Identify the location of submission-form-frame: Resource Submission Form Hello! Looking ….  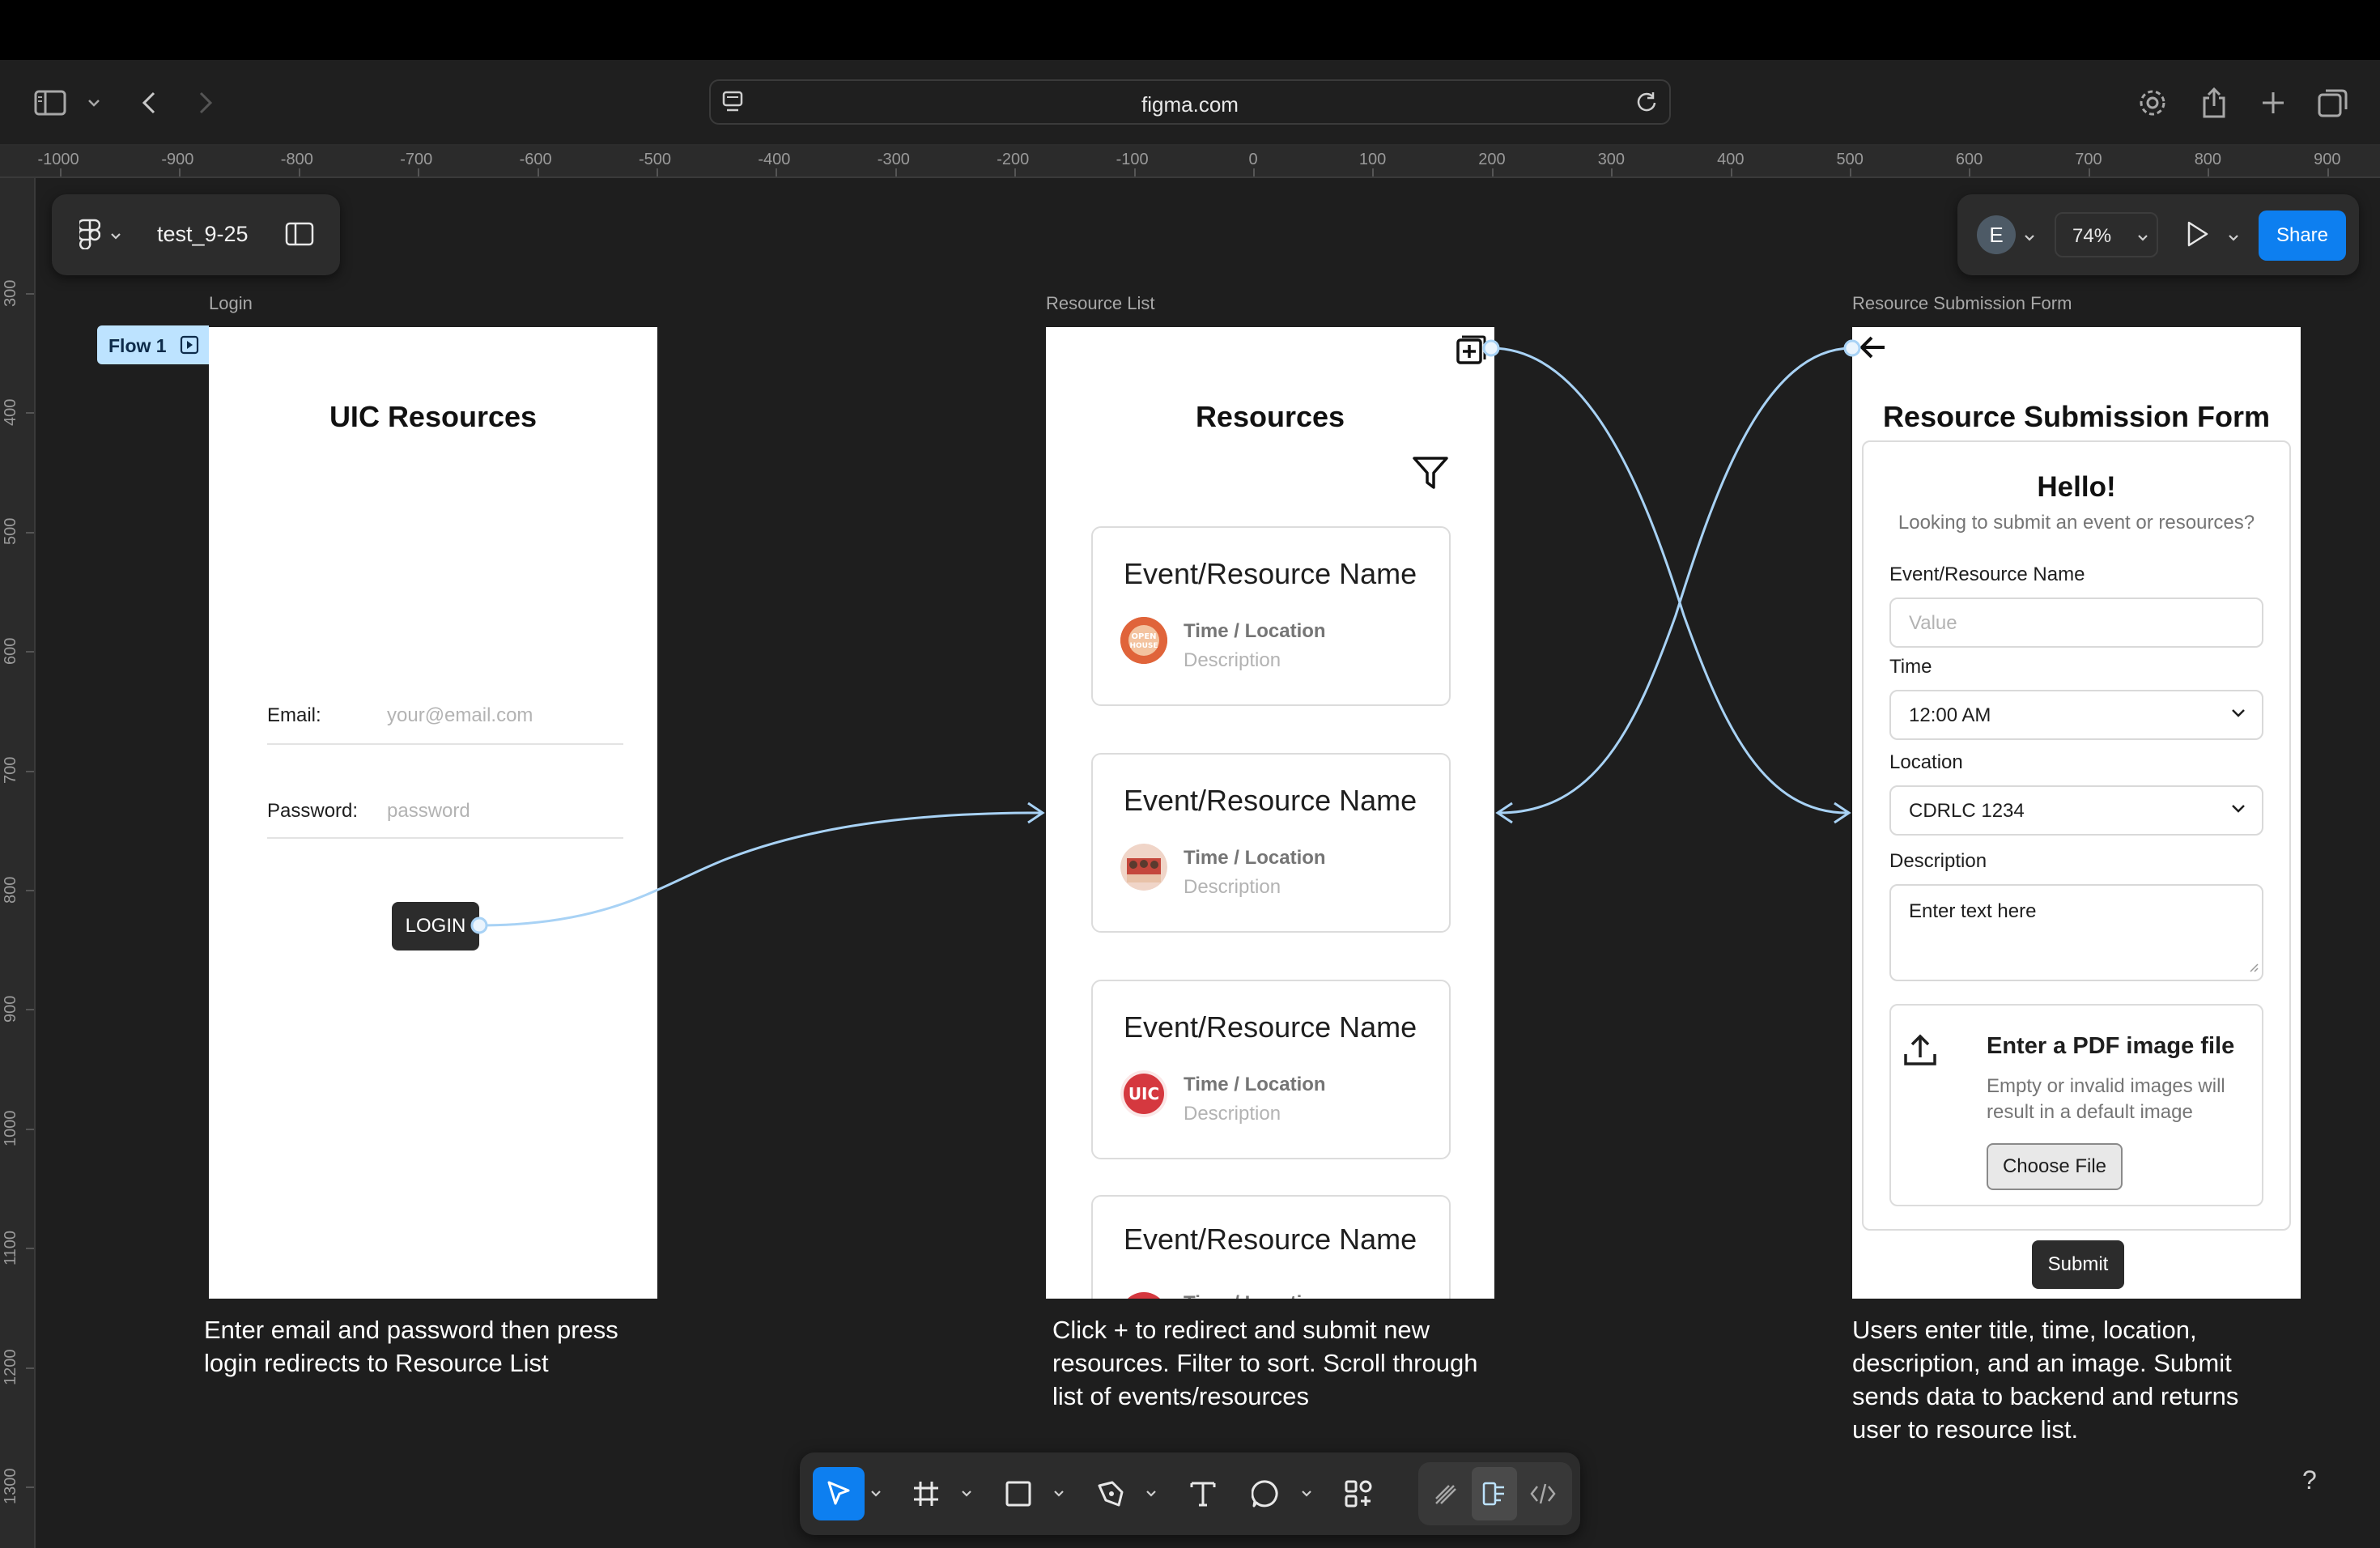
(2076, 813).